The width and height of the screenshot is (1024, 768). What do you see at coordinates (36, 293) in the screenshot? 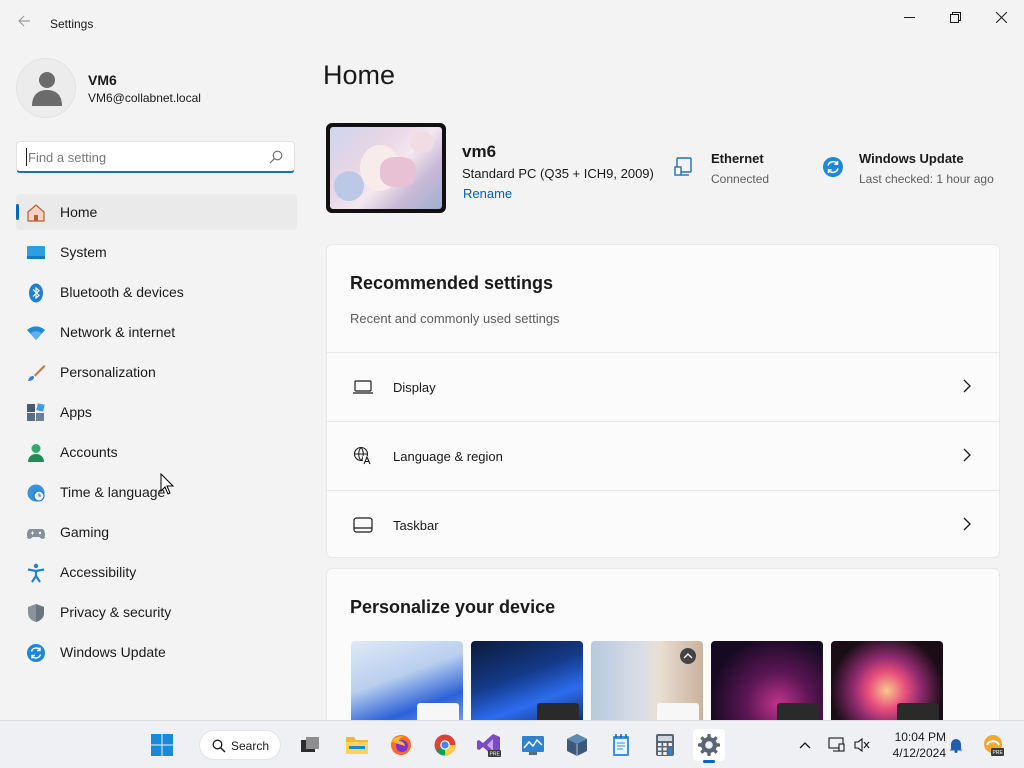
I see `bluetooth-icon` at bounding box center [36, 293].